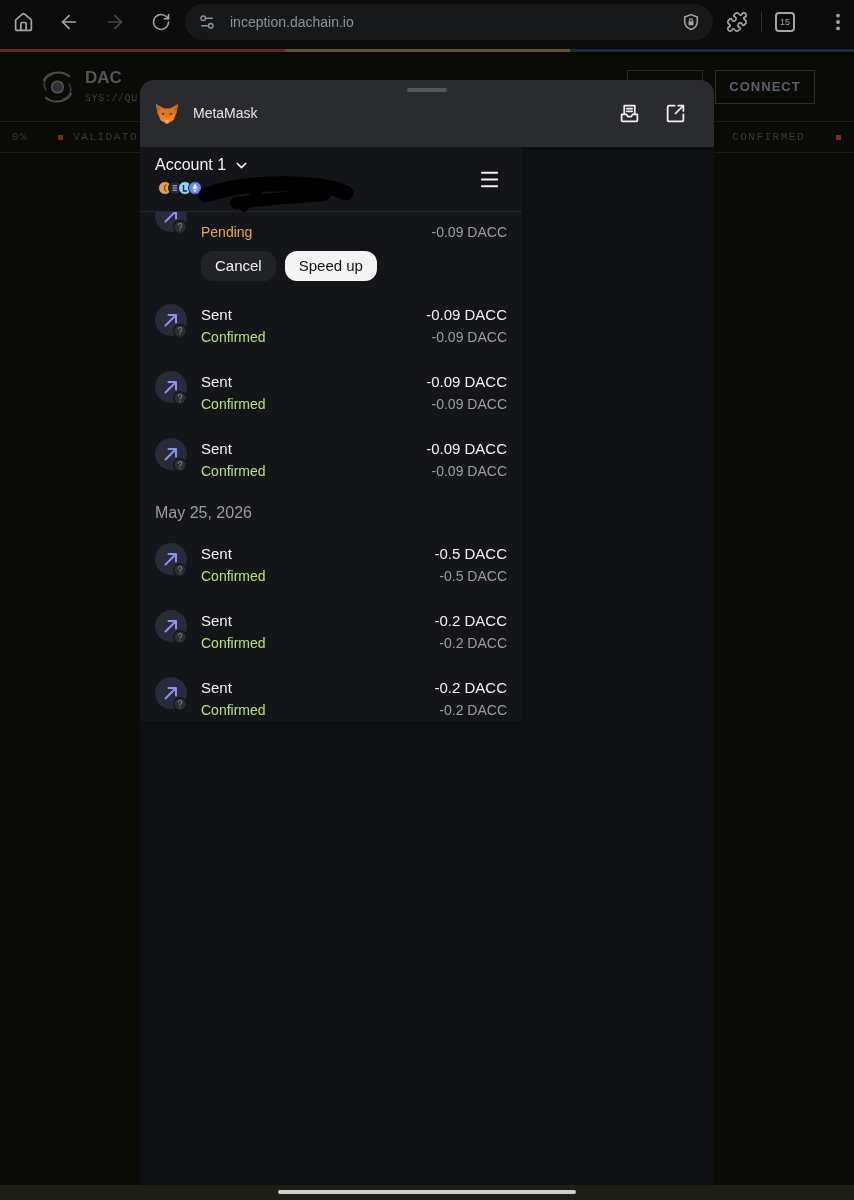  Describe the element at coordinates (427, 90) in the screenshot. I see `drag-handle` at that location.